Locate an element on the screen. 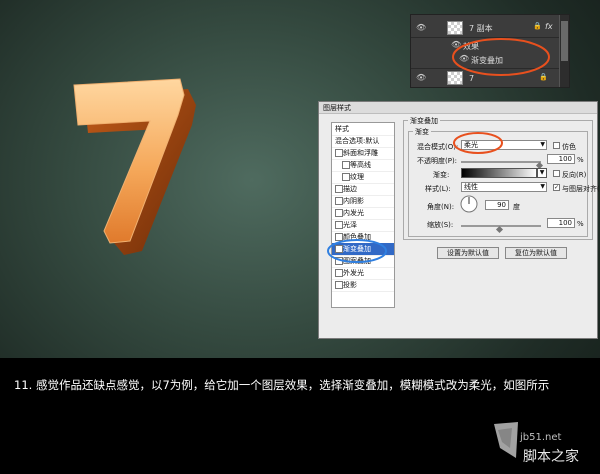 The height and width of the screenshot is (474, 600). annotation-circle-style is located at coordinates (357, 251).